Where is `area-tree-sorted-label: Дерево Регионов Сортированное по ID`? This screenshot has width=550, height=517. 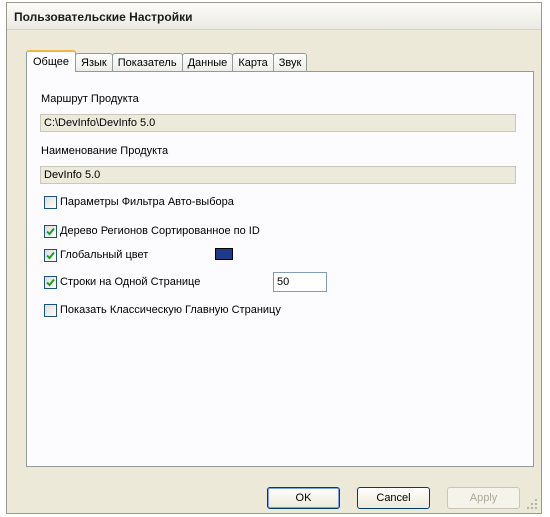 area-tree-sorted-label: Дерево Регионов Сортированное по ID is located at coordinates (160, 231).